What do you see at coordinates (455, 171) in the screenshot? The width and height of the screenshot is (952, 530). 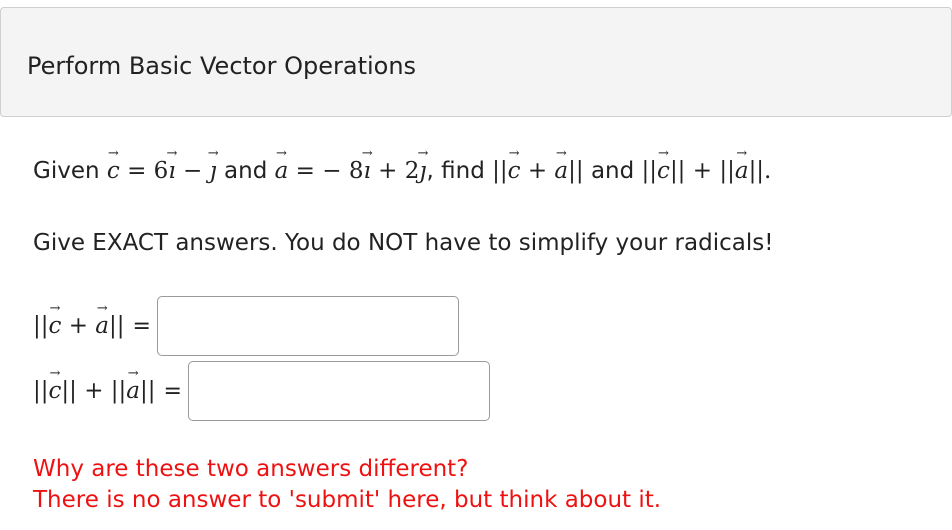 I see `find-label: , find` at bounding box center [455, 171].